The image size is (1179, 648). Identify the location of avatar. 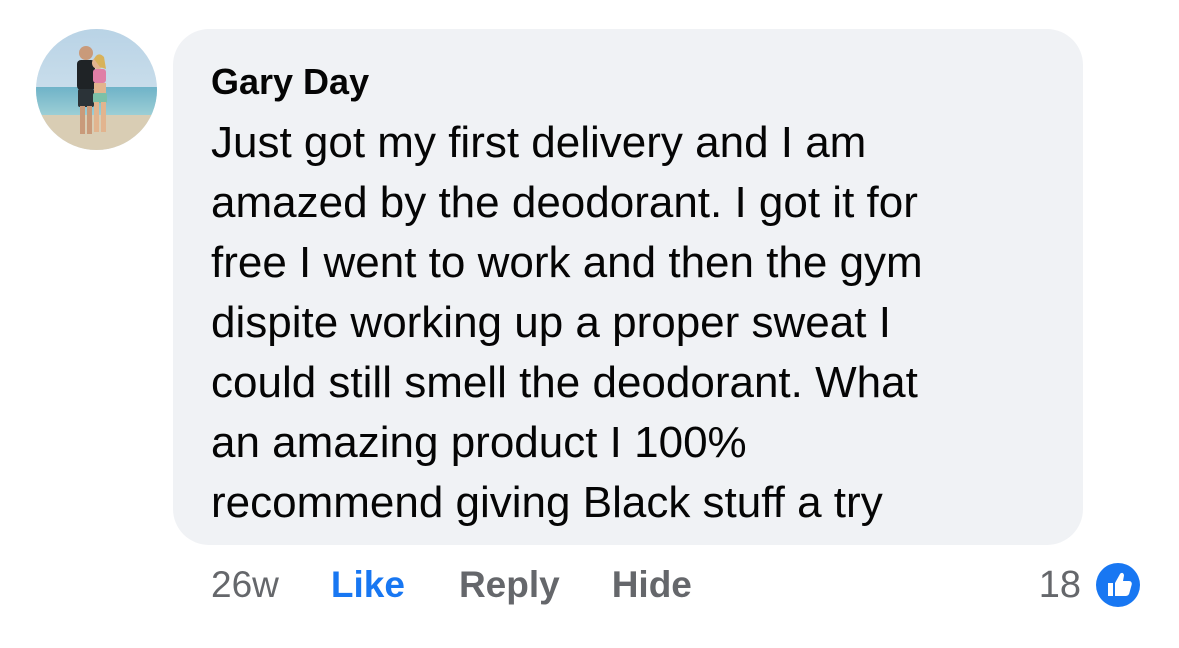
(96, 89).